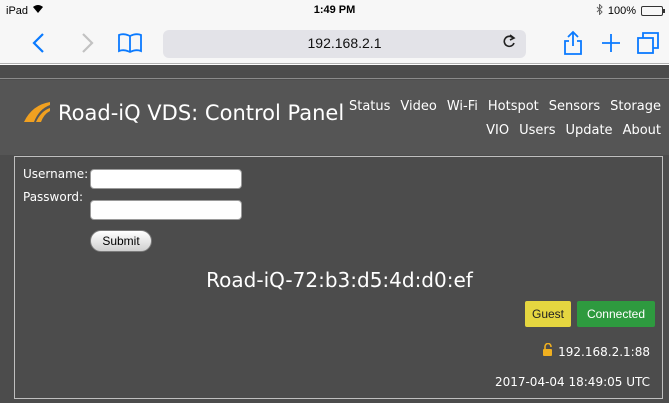 The width and height of the screenshot is (669, 403). I want to click on nav-wifi: Wi-Fi, so click(462, 106).